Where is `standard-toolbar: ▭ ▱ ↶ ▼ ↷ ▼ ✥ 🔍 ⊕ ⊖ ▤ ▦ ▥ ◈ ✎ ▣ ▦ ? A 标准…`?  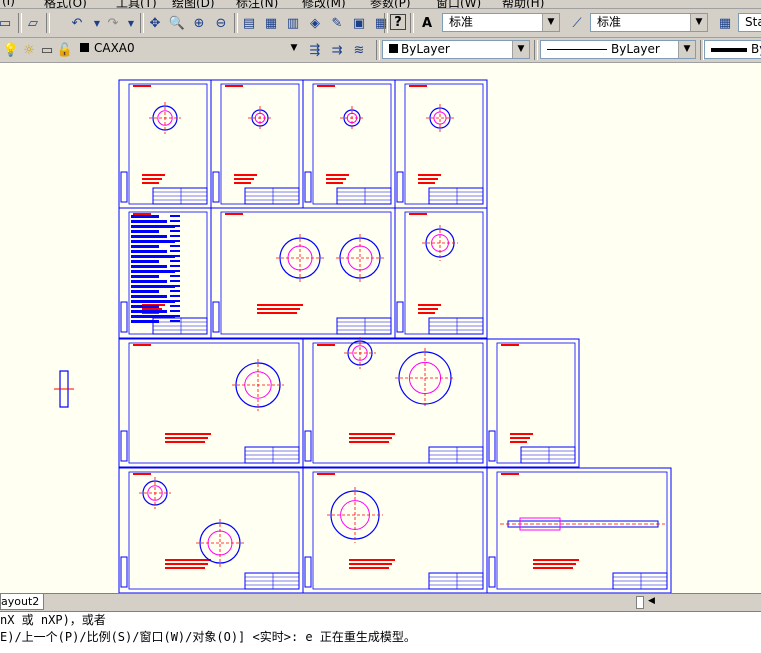 standard-toolbar: ▭ ▱ ↶ ▼ ↷ ▼ ✥ 🔍 ⊕ ⊖ ▤ ▦ ▥ ◈ ✎ ▣ ▦ ? A 标准… is located at coordinates (380, 23).